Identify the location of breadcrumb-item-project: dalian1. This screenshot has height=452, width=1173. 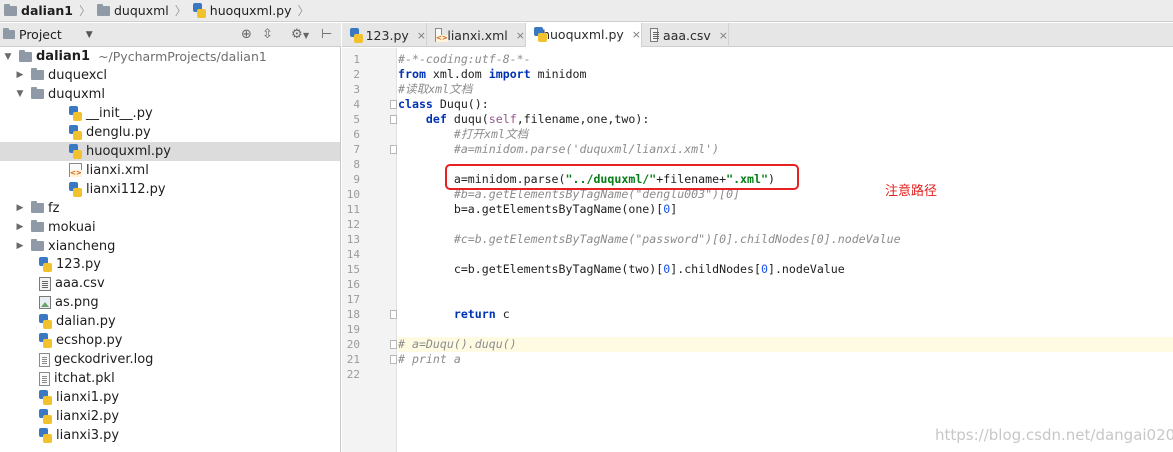
(38, 11).